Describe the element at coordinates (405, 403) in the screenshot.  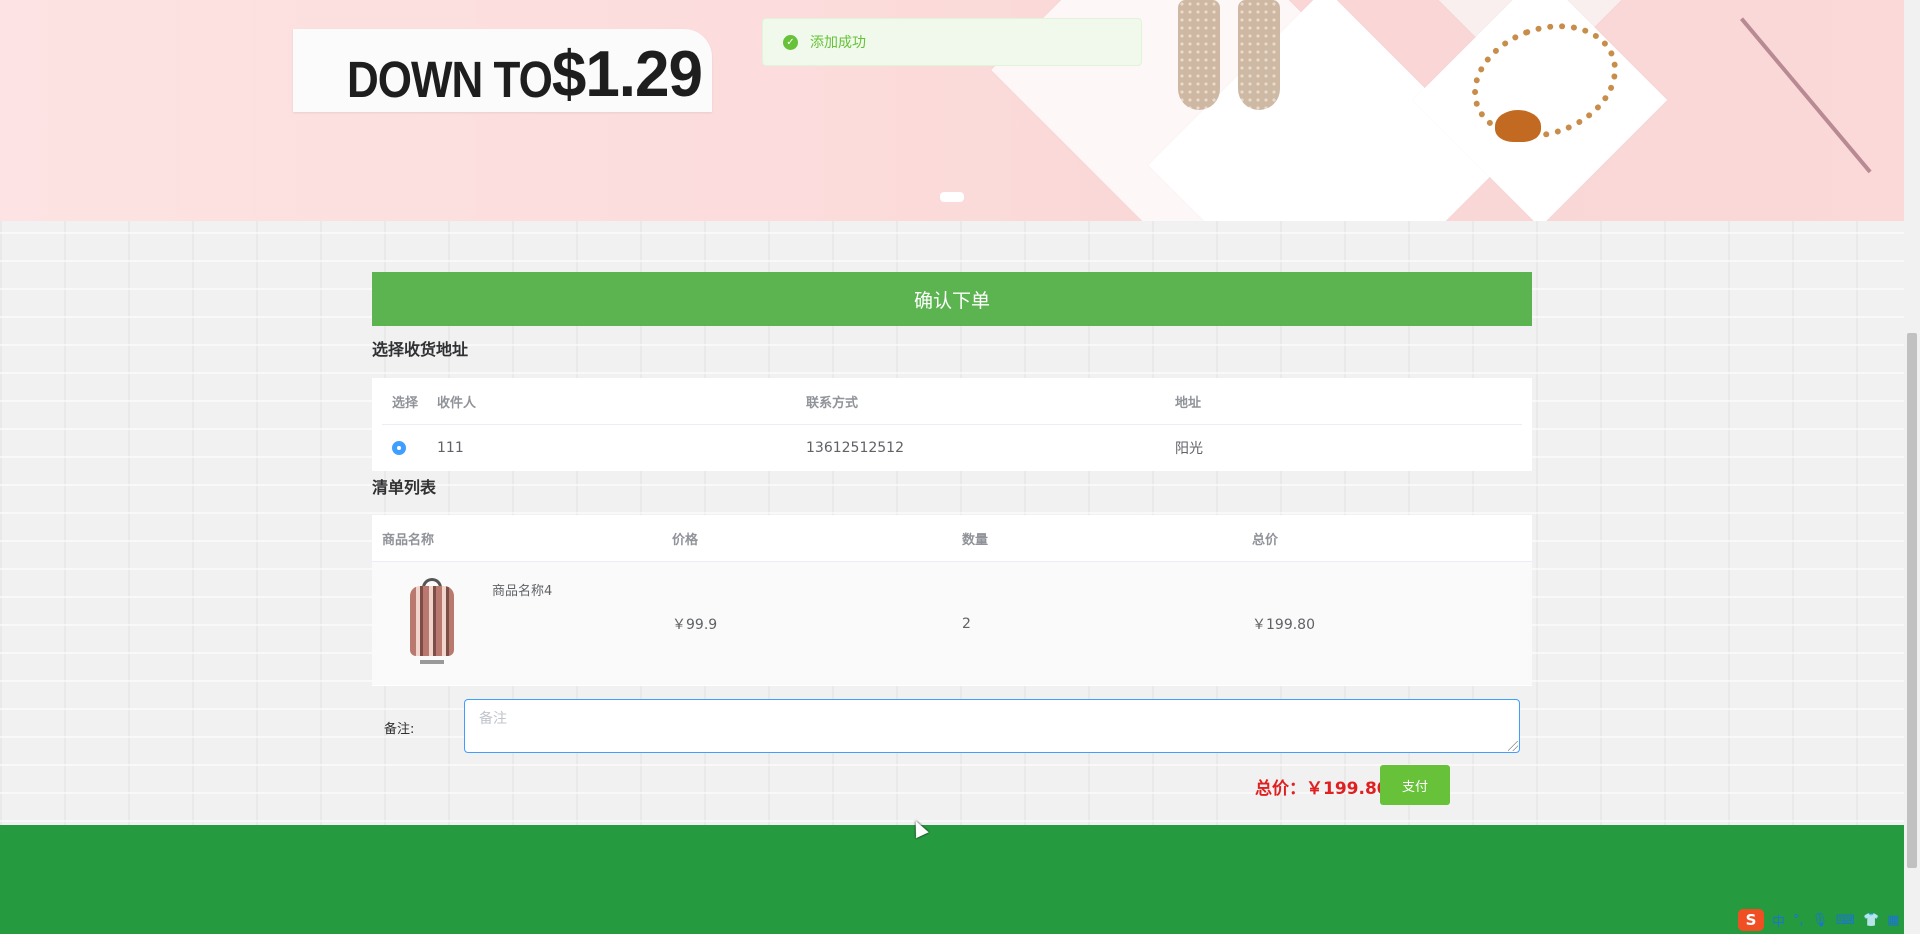
I see `column-header-select: 选择` at that location.